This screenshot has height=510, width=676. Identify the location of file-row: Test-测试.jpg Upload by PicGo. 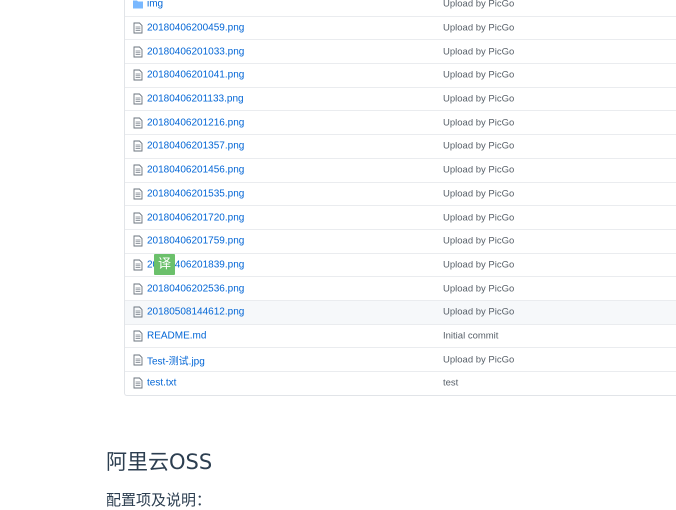
(400, 359).